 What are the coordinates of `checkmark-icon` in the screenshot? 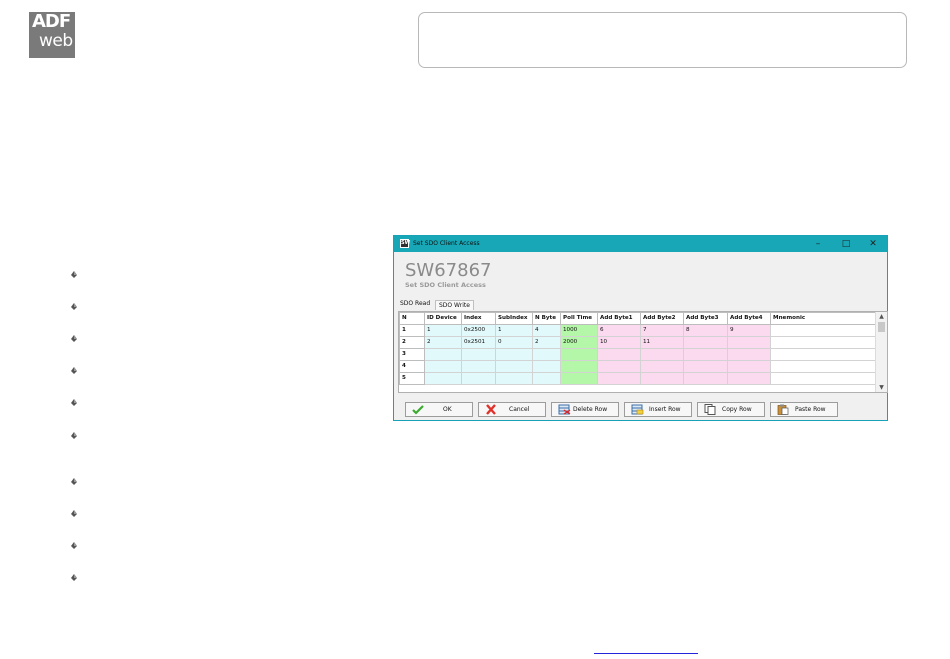 It's located at (418, 410).